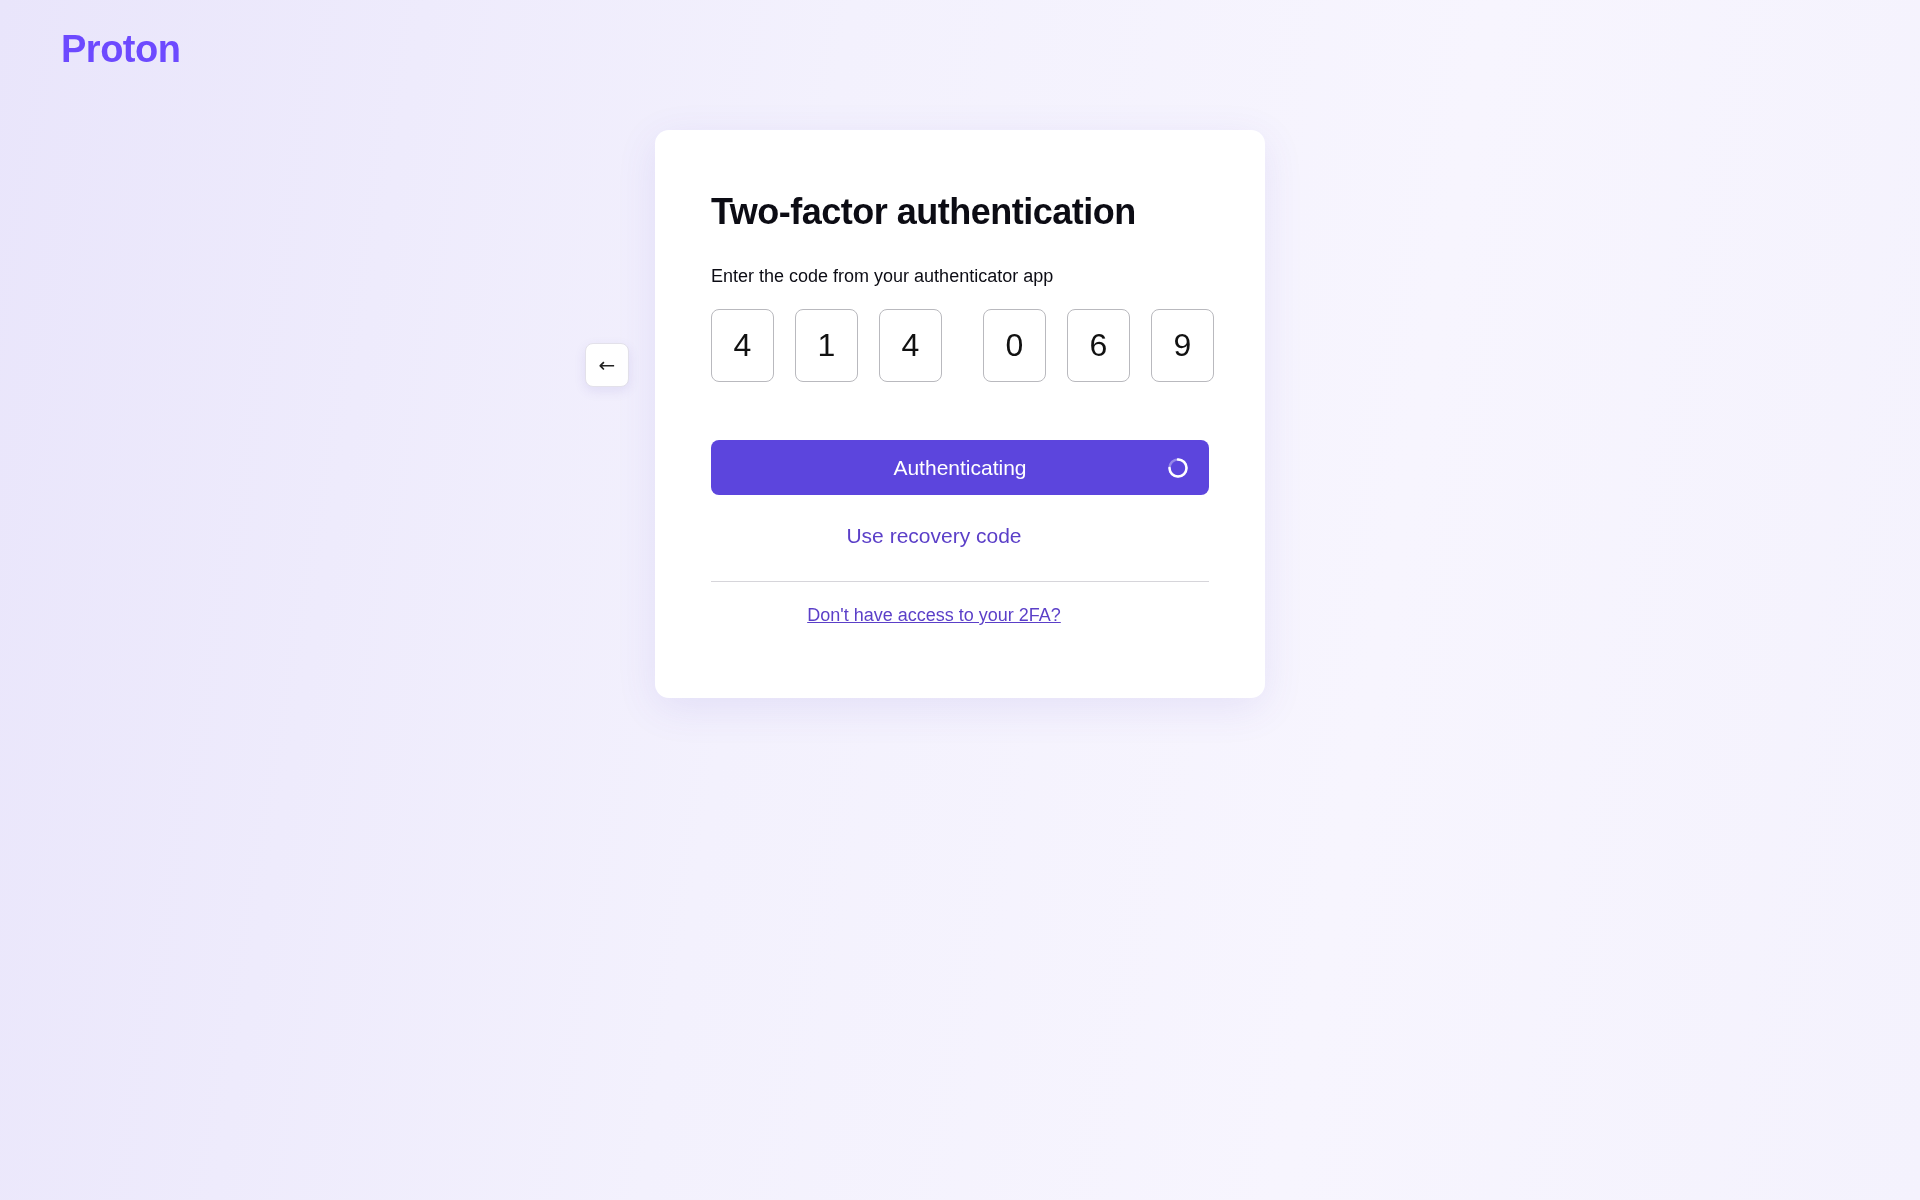 The width and height of the screenshot is (1920, 1200). Describe the element at coordinates (924, 212) in the screenshot. I see `title: Two-factor authentication` at that location.